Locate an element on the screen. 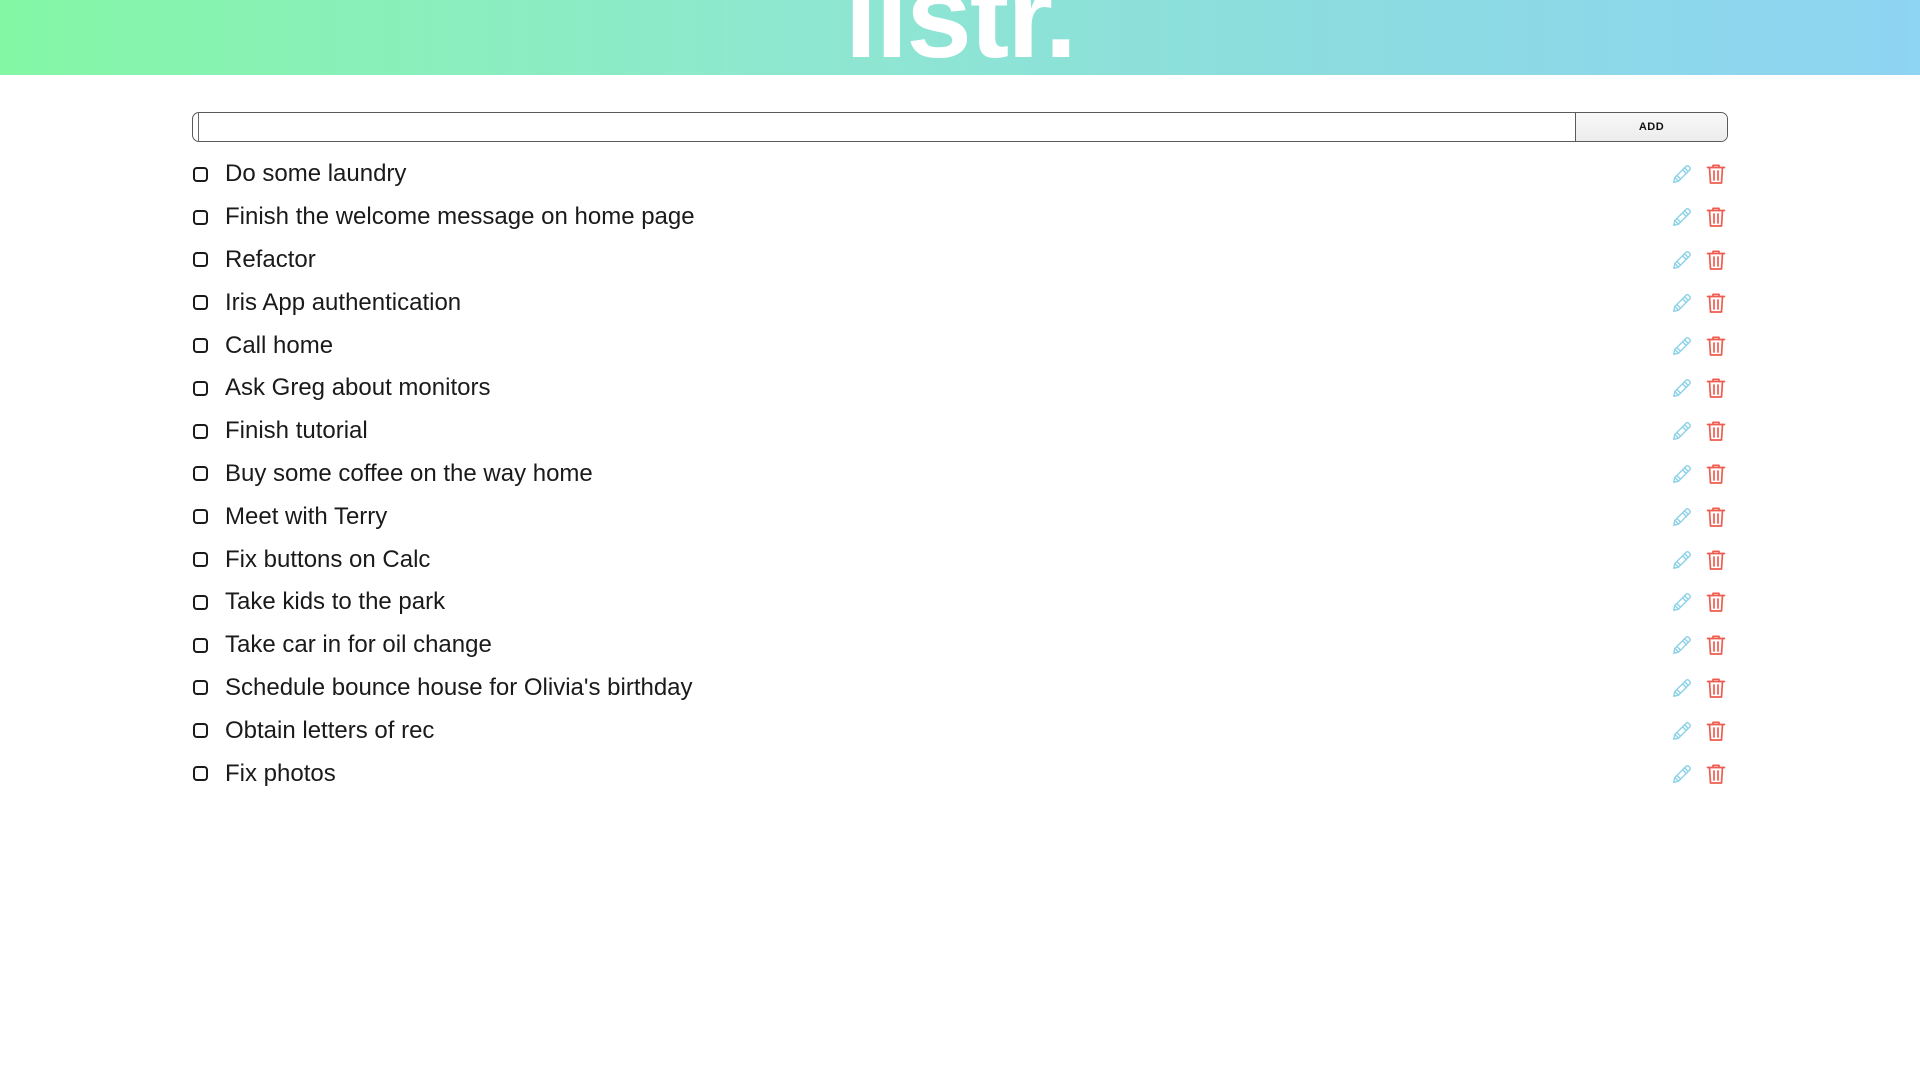 The image size is (1920, 1080). task-item: Call home is located at coordinates (960, 345).